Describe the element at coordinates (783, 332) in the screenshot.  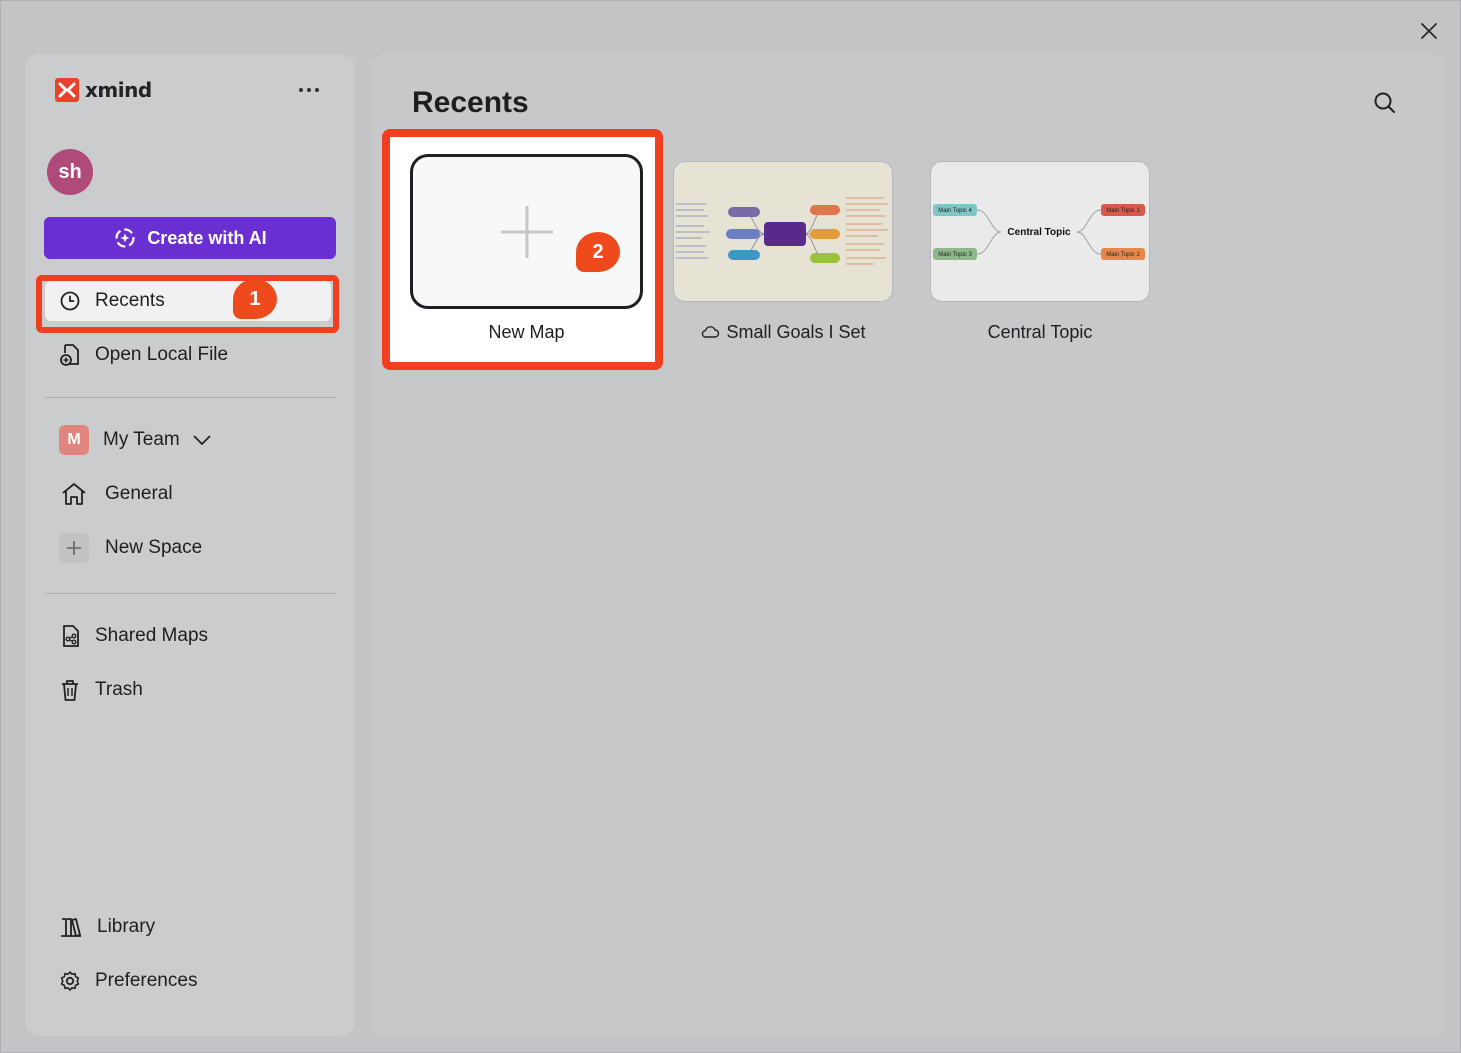
I see `recent-file-label: Small Goals I Set` at that location.